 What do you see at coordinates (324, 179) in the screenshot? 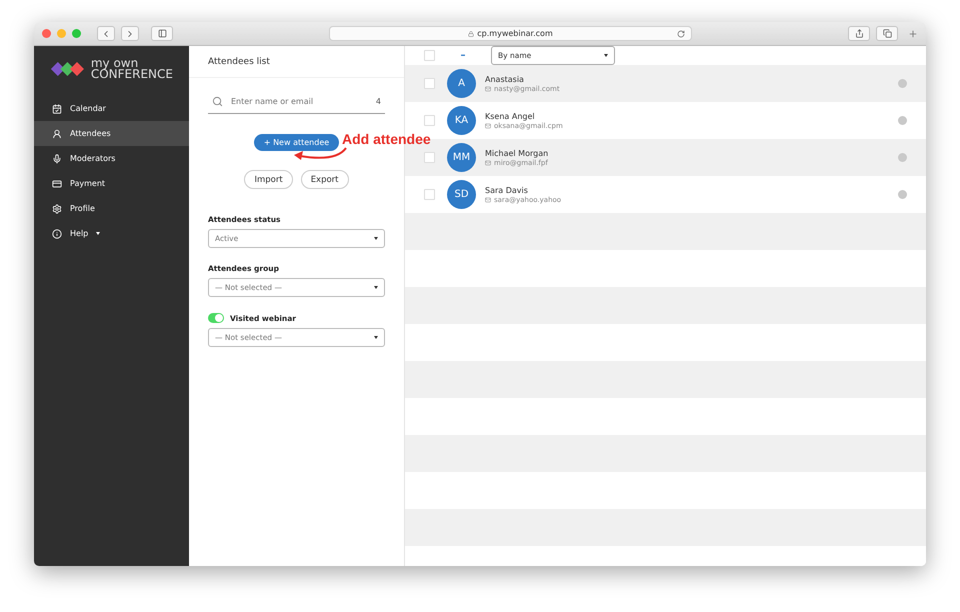
I see `export-button: Export` at bounding box center [324, 179].